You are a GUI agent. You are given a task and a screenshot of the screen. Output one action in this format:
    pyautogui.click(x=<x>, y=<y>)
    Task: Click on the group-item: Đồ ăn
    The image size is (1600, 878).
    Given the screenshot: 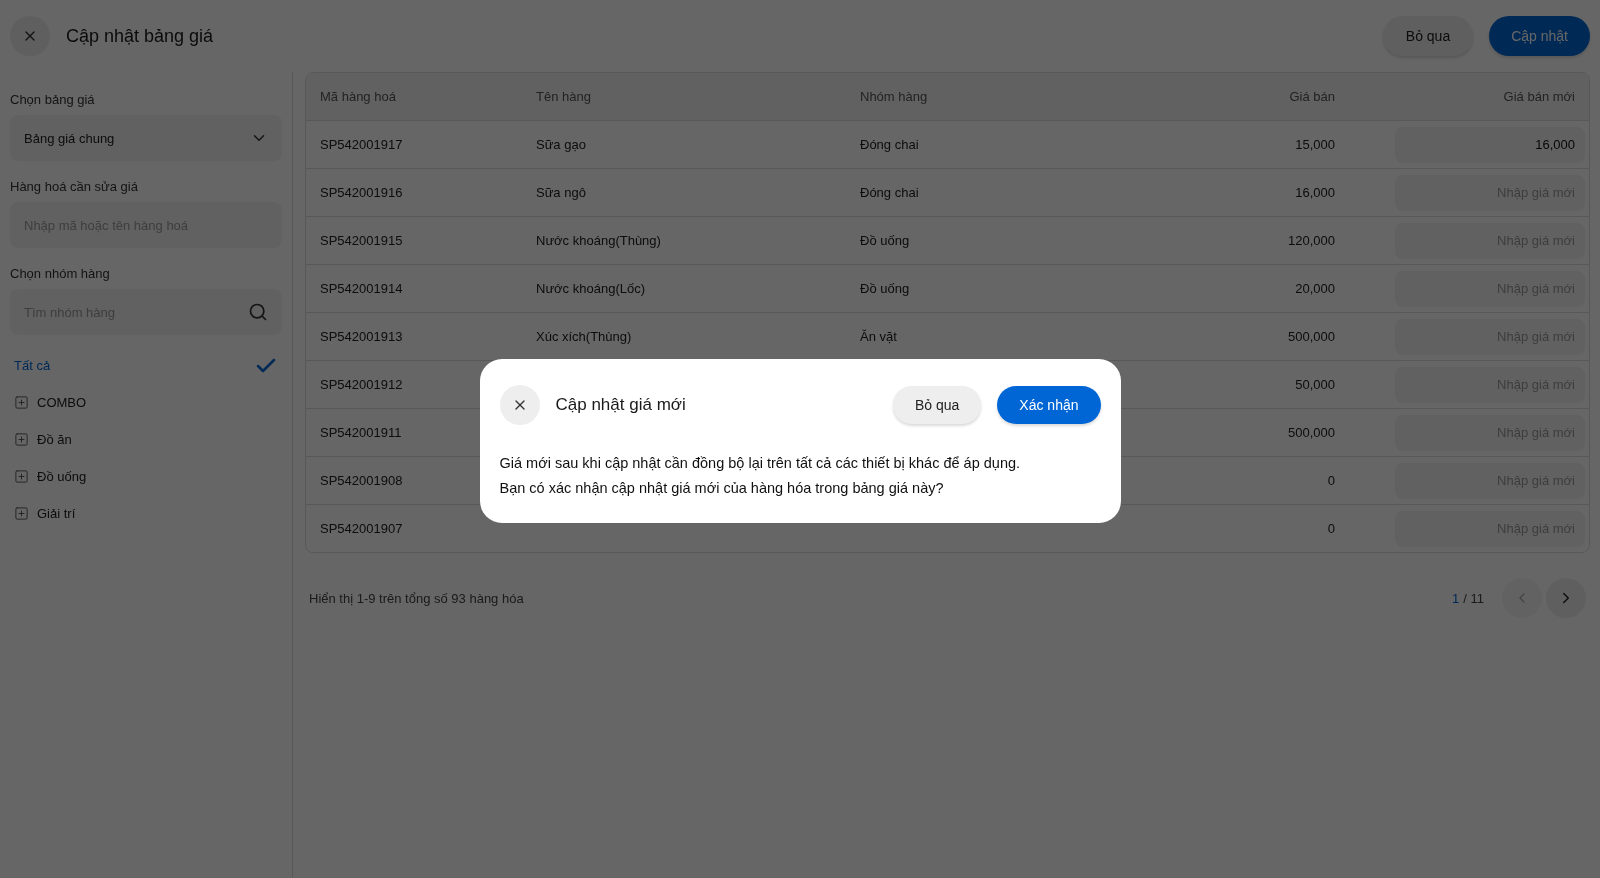 What is the action you would take?
    pyautogui.click(x=146, y=439)
    